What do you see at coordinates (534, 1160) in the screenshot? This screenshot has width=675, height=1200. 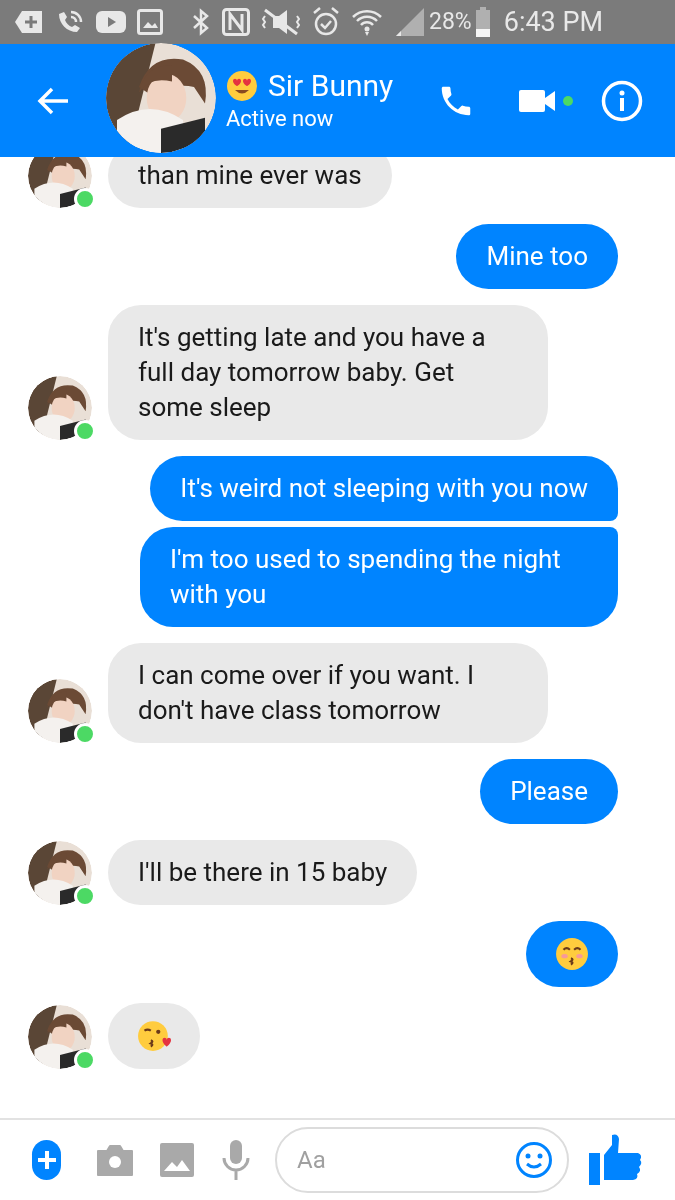 I see `emoji-icon` at bounding box center [534, 1160].